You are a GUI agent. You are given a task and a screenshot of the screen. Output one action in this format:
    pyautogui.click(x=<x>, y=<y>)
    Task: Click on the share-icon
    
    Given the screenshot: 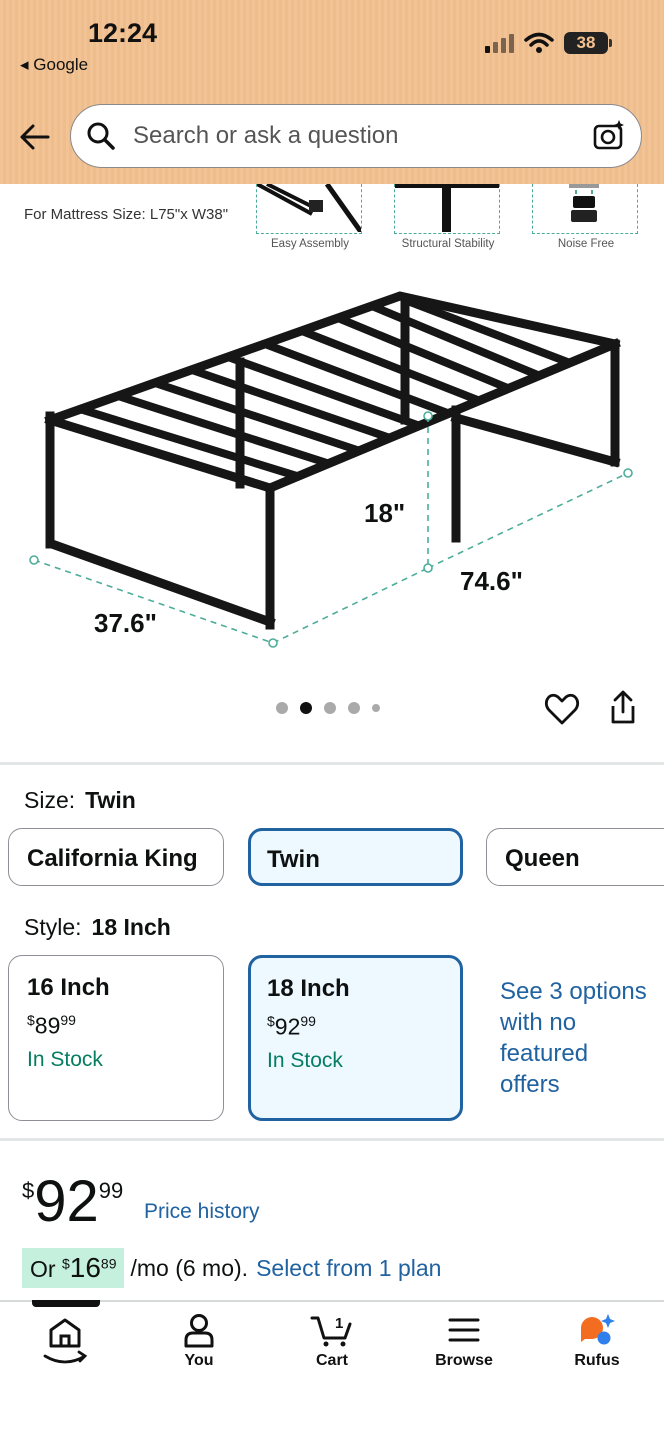 What is the action you would take?
    pyautogui.click(x=623, y=708)
    